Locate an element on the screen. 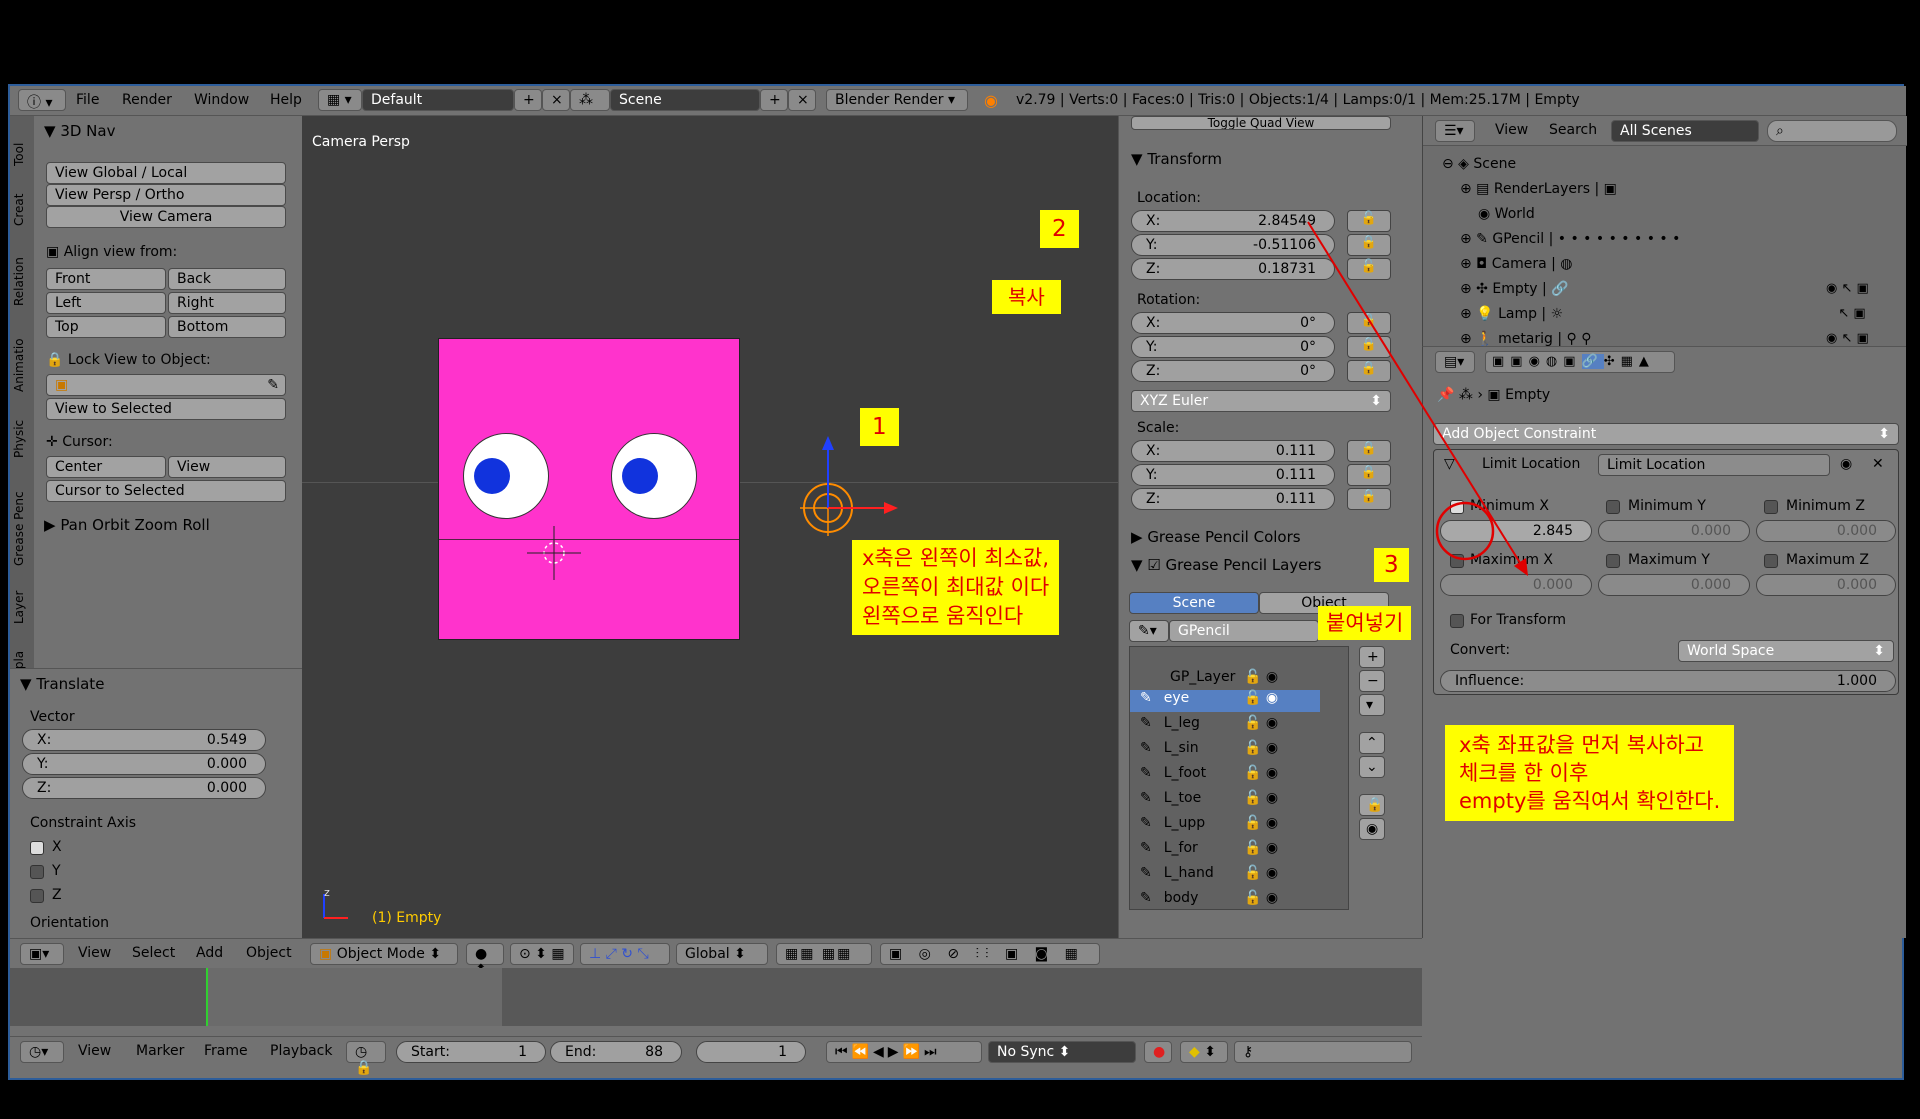 This screenshot has width=1920, height=1119. timeline-tick-label: -20 is located at coordinates (151, 1111).